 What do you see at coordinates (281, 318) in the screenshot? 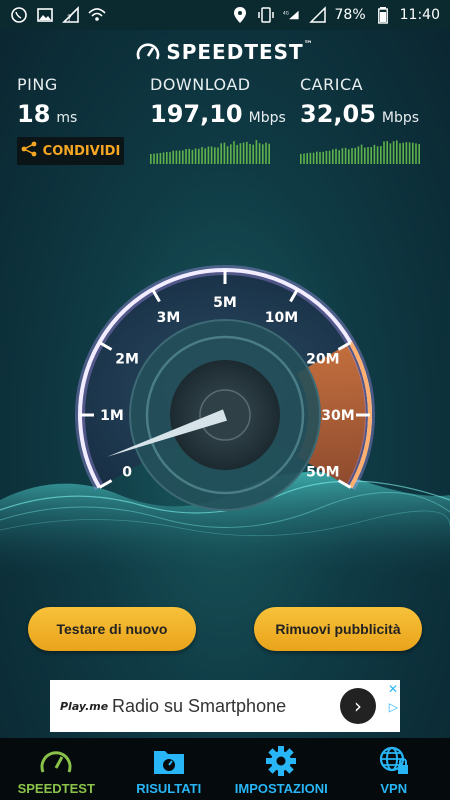
I see `gauge-label: 10M` at bounding box center [281, 318].